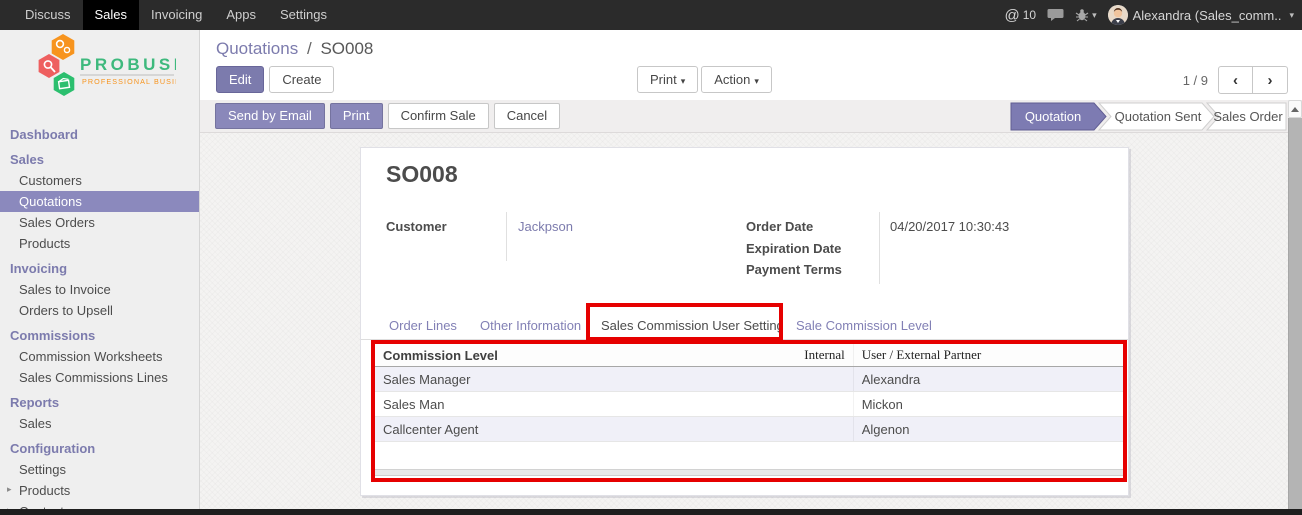 The width and height of the screenshot is (1302, 515). I want to click on user-menu: Alexandra (Sales_comm.. ▾, so click(1200, 15).